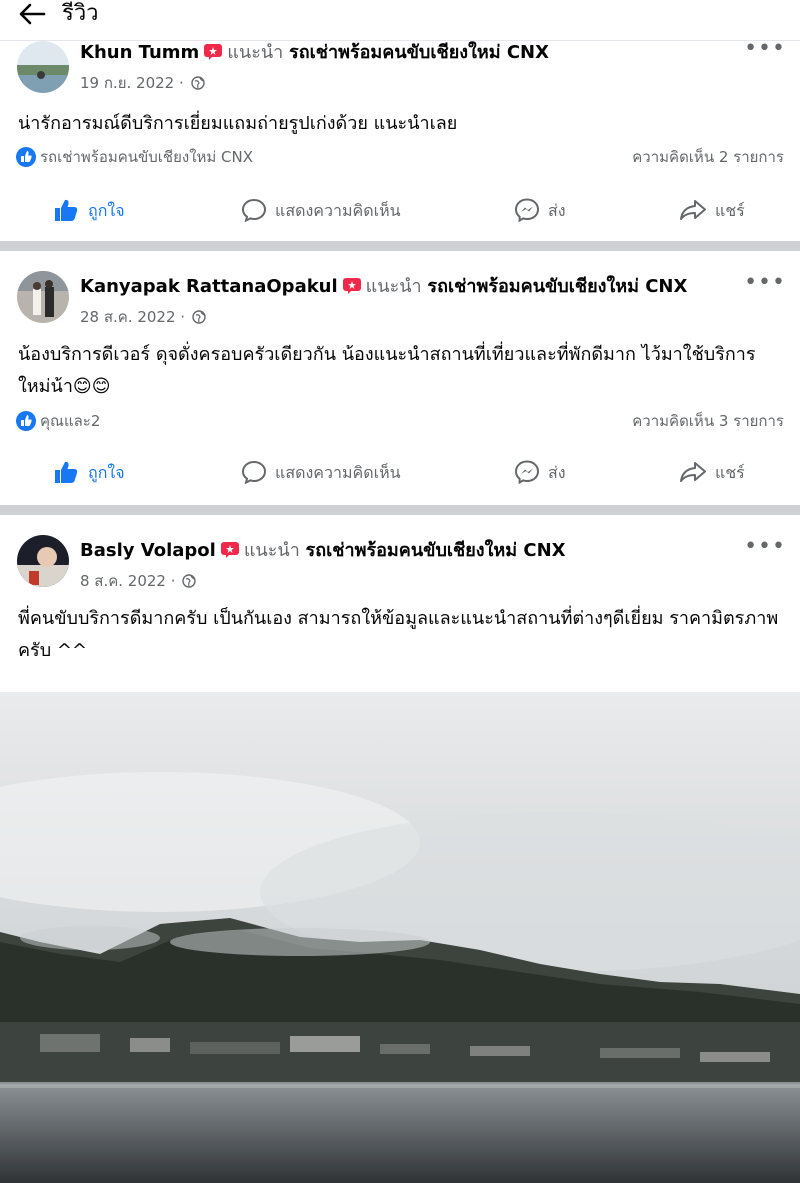 The width and height of the screenshot is (800, 1183). What do you see at coordinates (209, 286) in the screenshot?
I see `author-name: Kanyapak RattanaOpakul` at bounding box center [209, 286].